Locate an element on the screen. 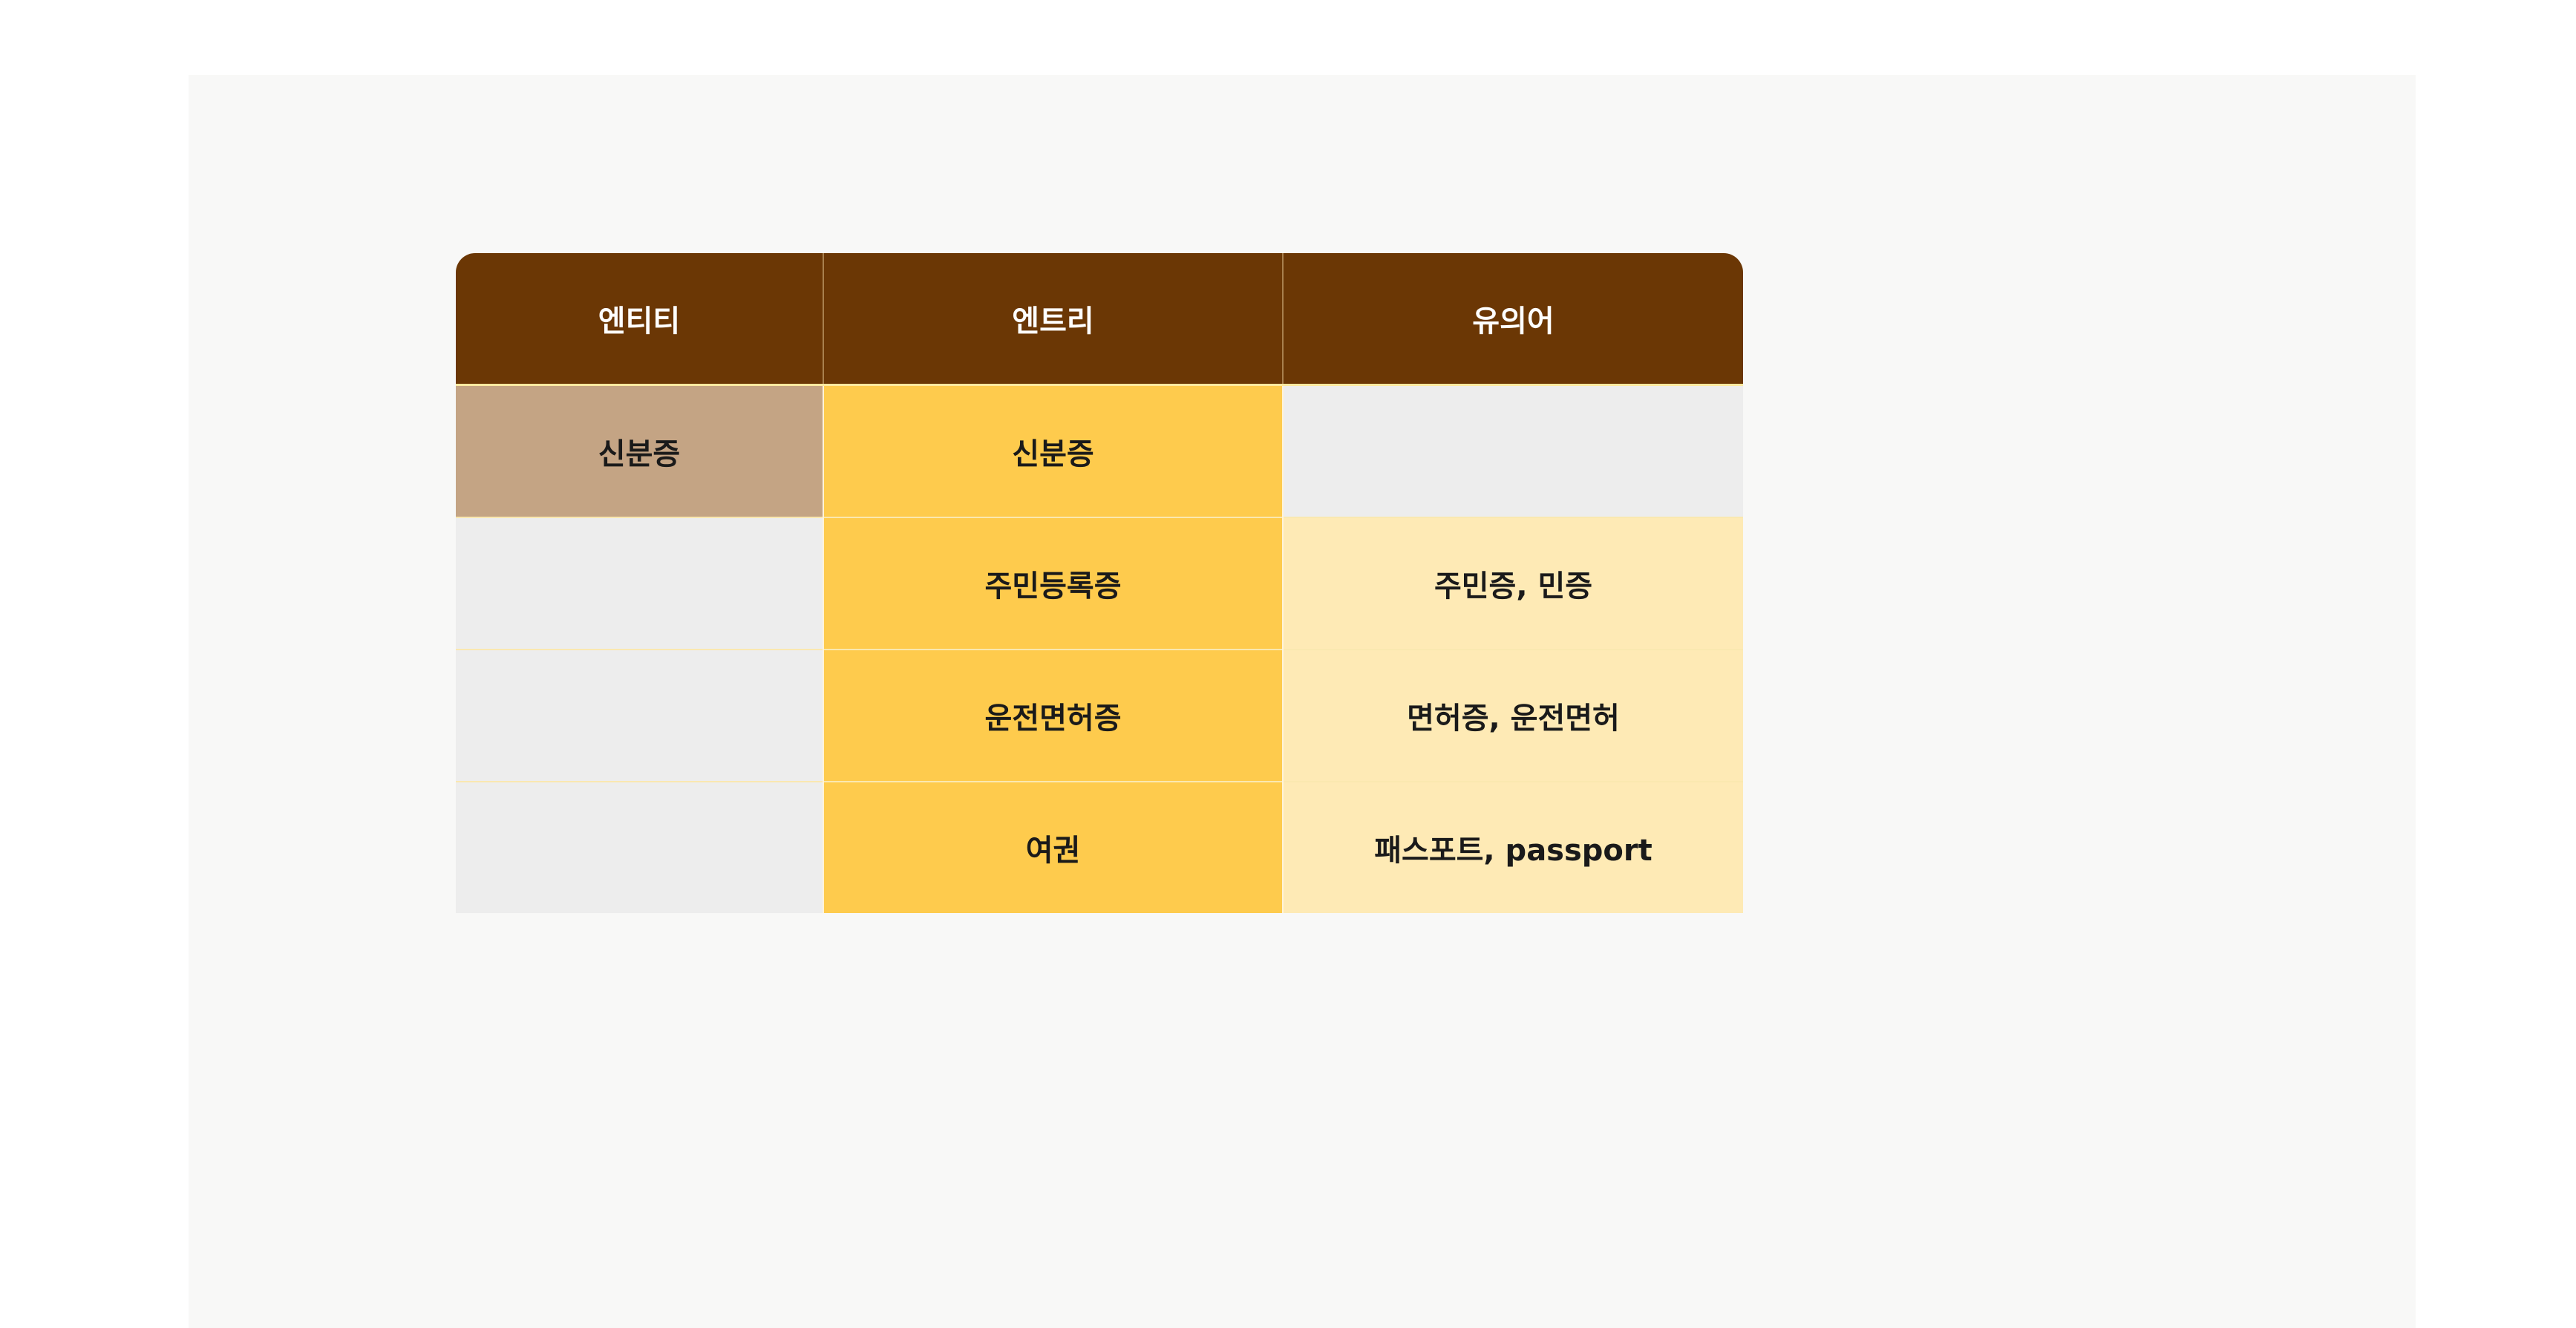  header-entry: 엔트리 is located at coordinates (1053, 319).